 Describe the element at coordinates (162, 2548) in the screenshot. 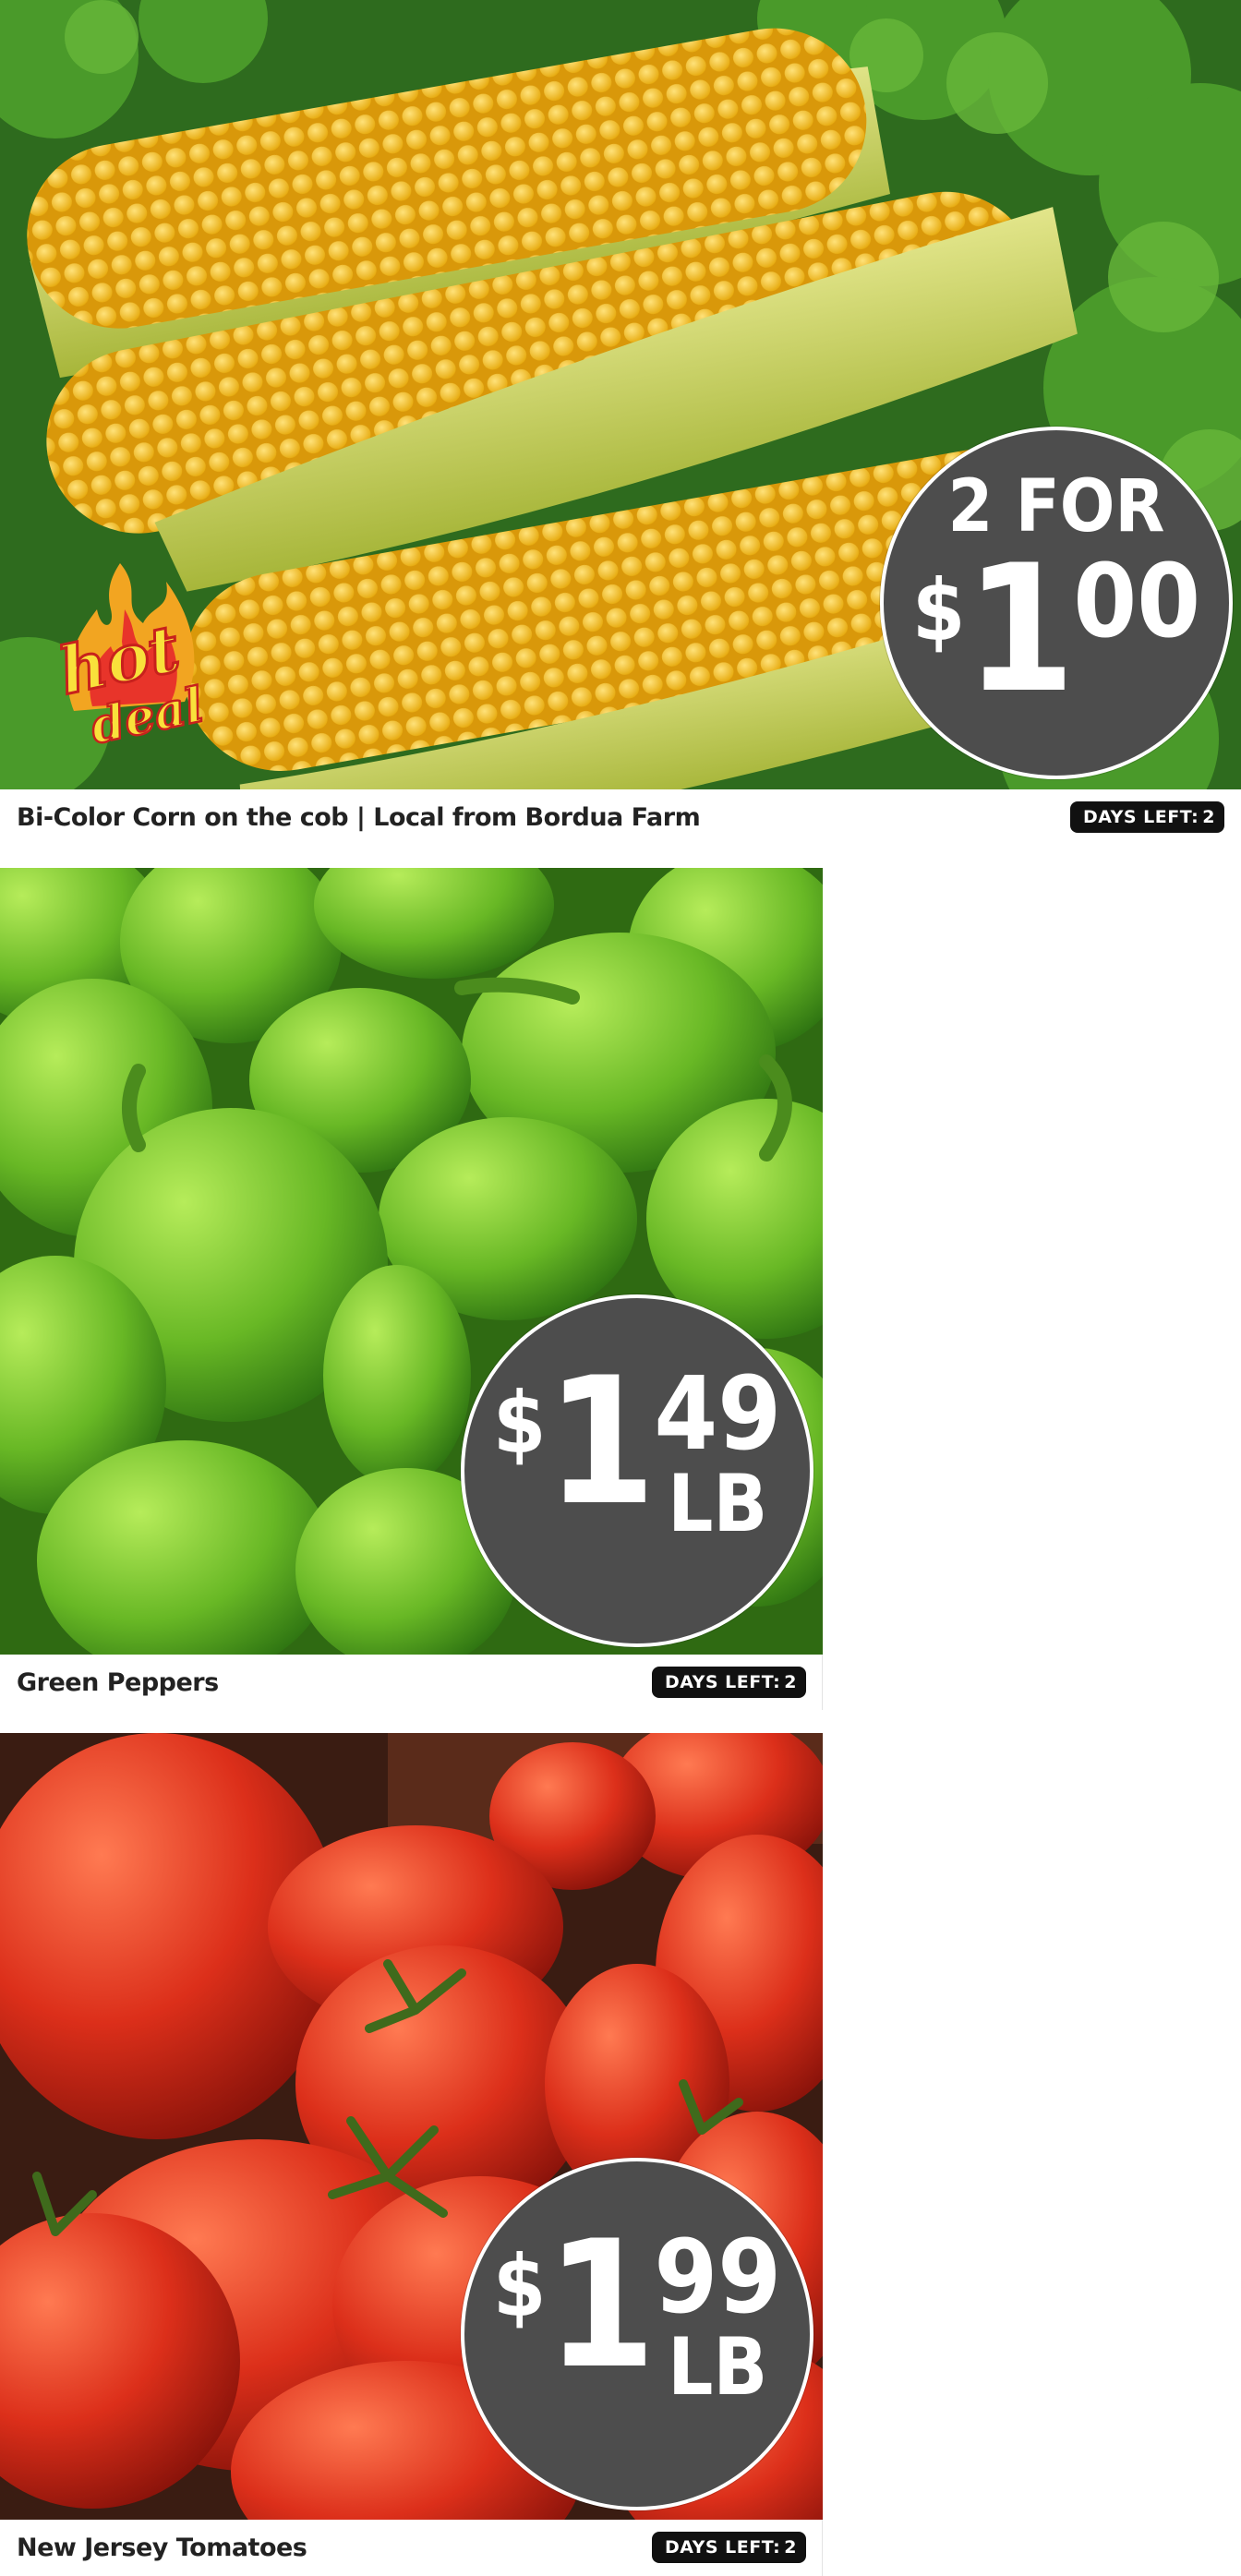

I see `product-title: New Jersey Tomatoes` at that location.